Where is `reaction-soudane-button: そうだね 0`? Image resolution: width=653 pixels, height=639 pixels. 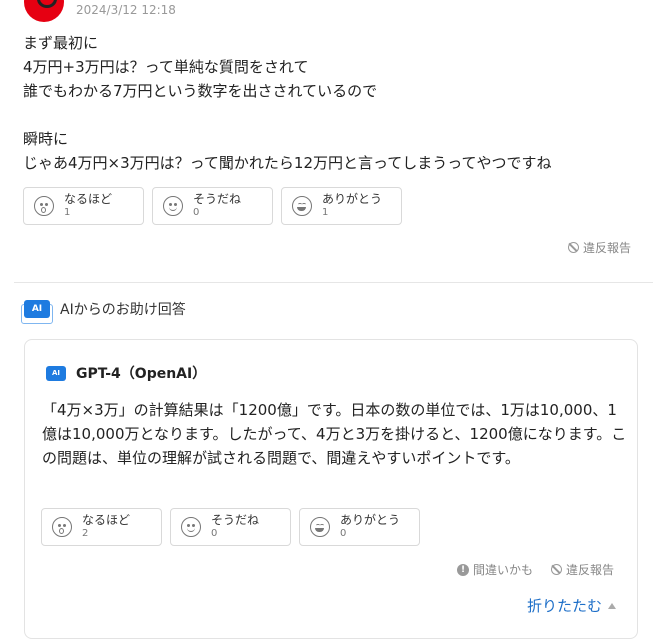 reaction-soudane-button: そうだね 0 is located at coordinates (212, 206).